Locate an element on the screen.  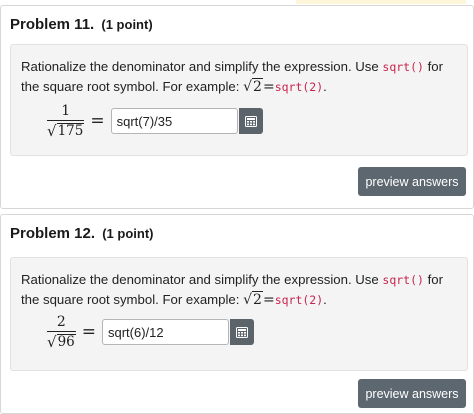
denominator-radicand: 175 is located at coordinates (70, 131).